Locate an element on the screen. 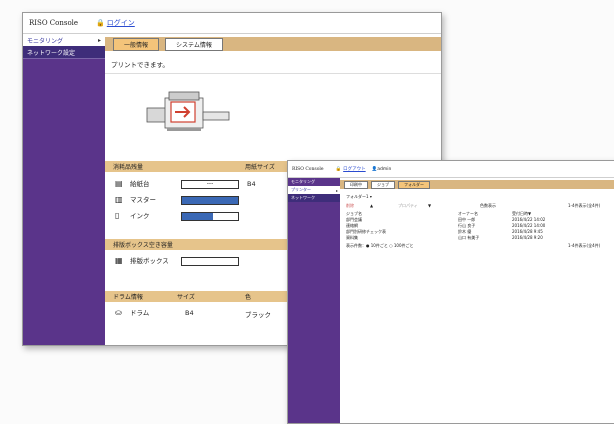  tab-system-info: システム情報 is located at coordinates (194, 44).